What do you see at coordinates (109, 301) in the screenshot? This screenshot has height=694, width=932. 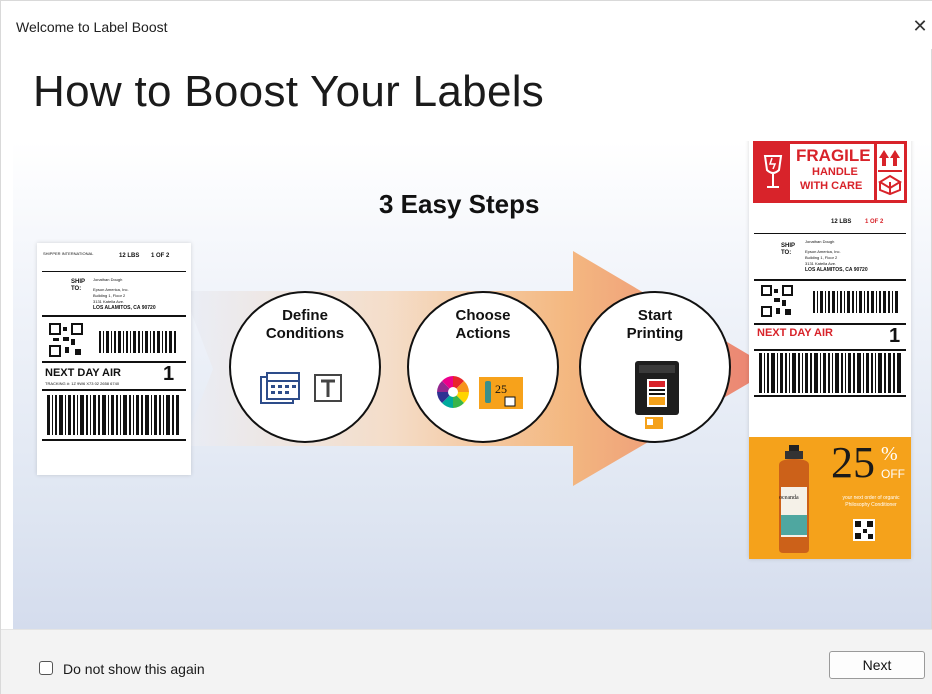 I see `label-address2: 3131 Katella Ave.` at bounding box center [109, 301].